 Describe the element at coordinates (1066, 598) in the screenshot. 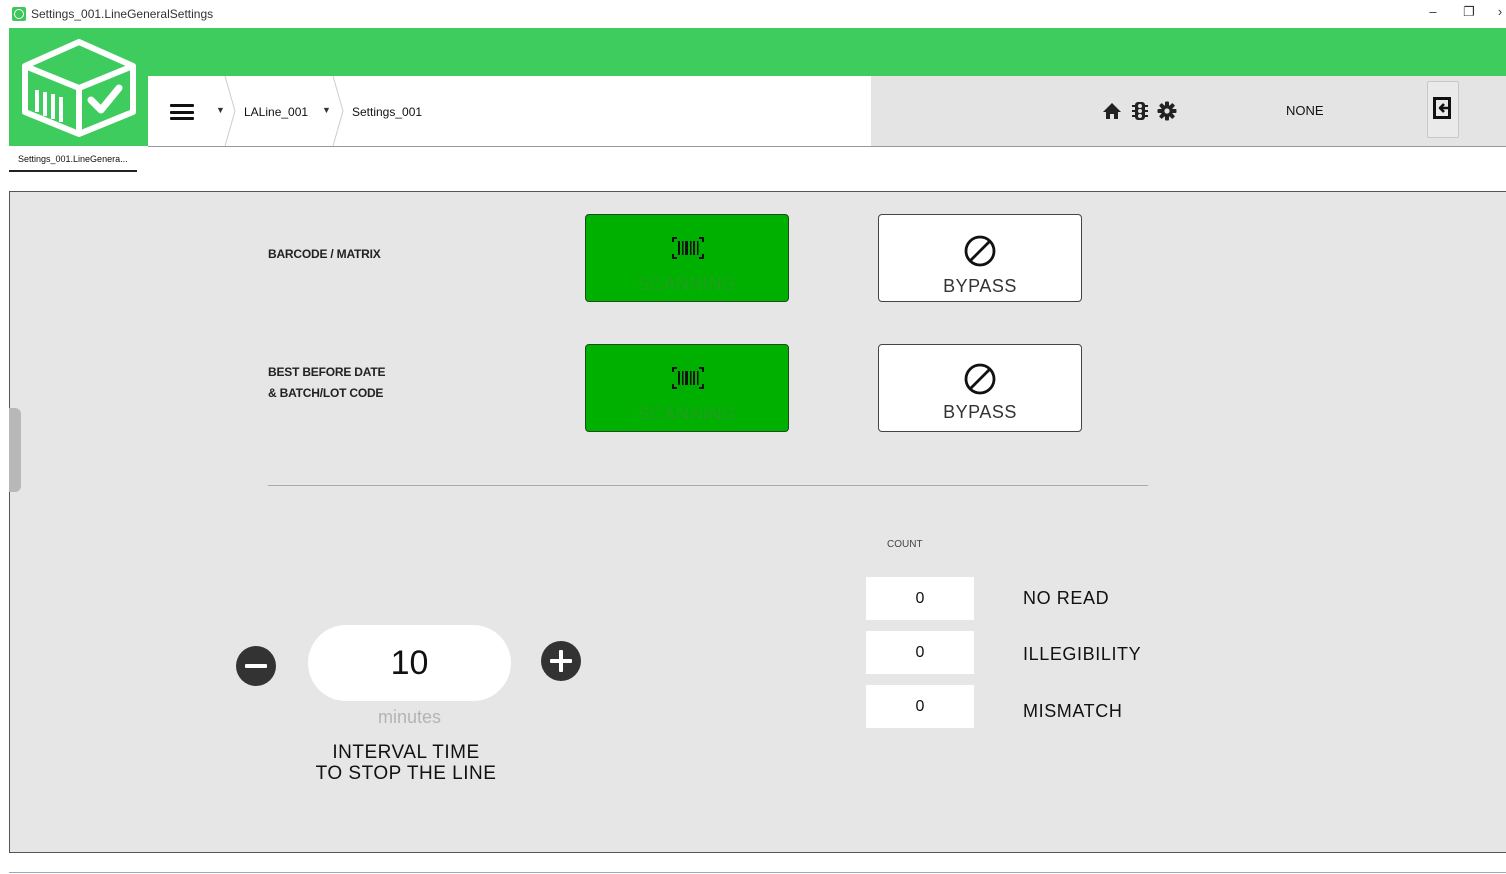

I see `no-read-label: NO READ` at that location.